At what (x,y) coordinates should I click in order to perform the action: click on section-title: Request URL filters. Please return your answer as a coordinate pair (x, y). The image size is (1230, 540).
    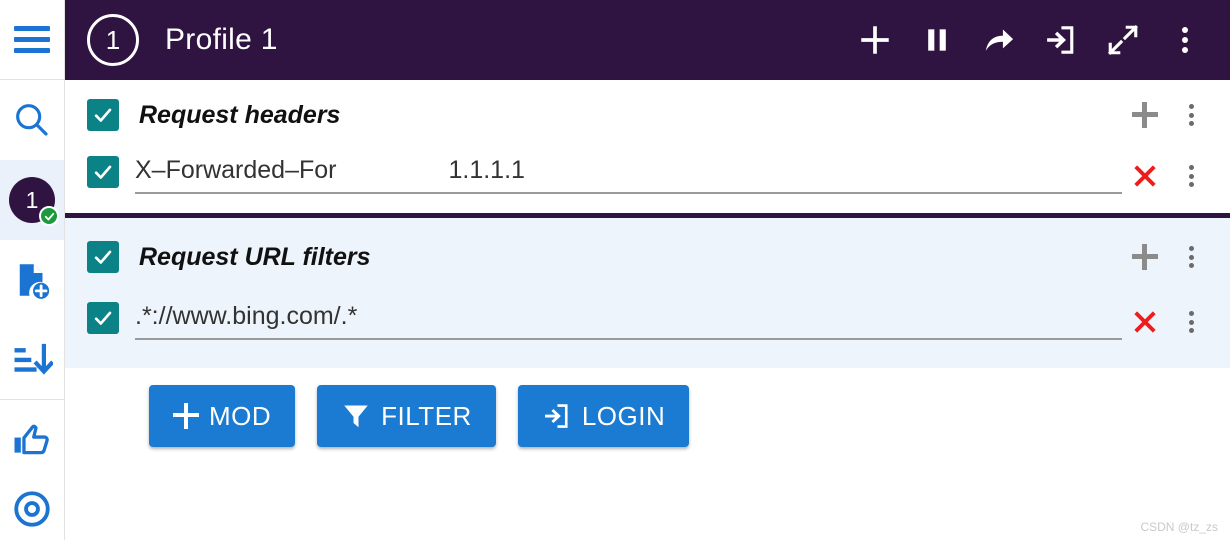
    Looking at the image, I should click on (255, 256).